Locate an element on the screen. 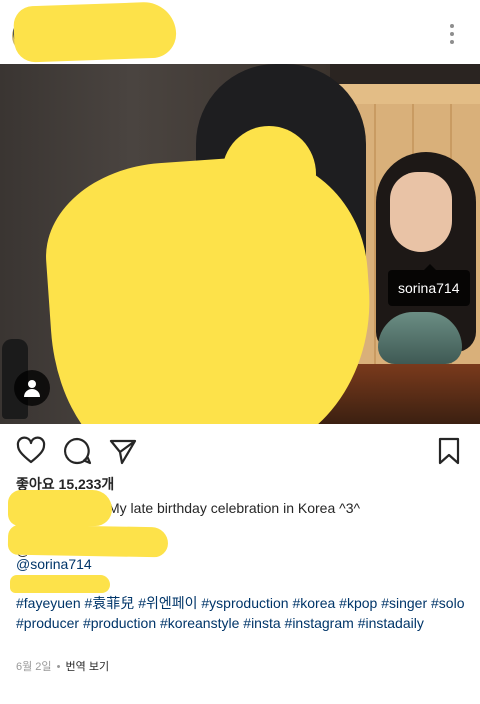 Image resolution: width=480 pixels, height=704 pixels. hashtag: #korea is located at coordinates (313, 603).